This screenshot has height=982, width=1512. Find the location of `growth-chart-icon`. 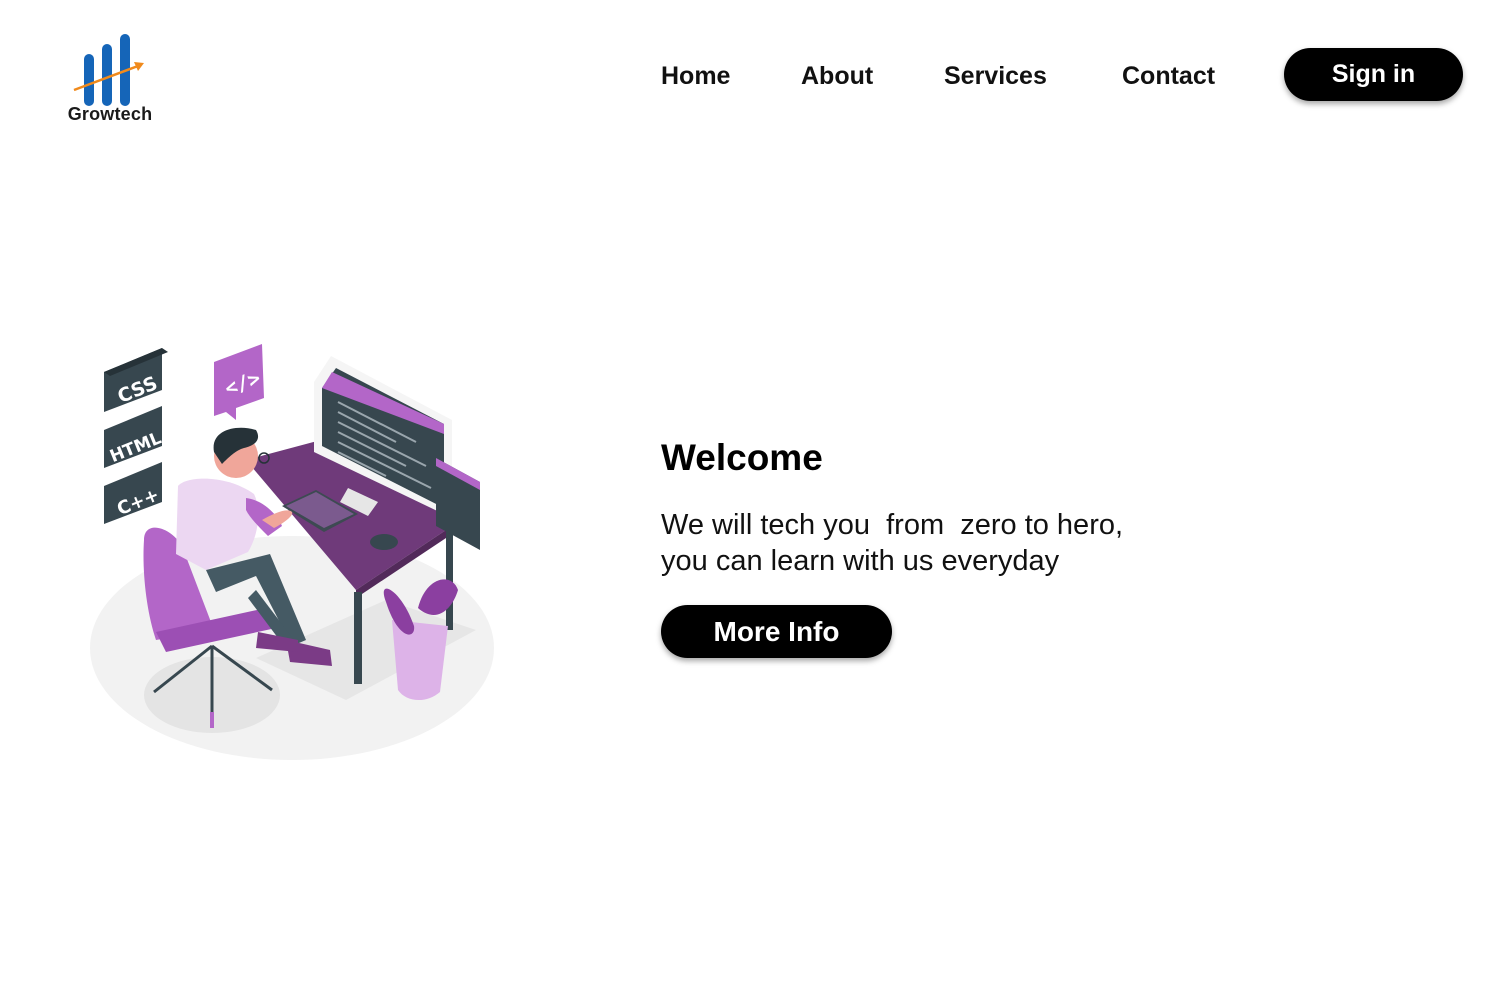

growth-chart-icon is located at coordinates (108, 70).